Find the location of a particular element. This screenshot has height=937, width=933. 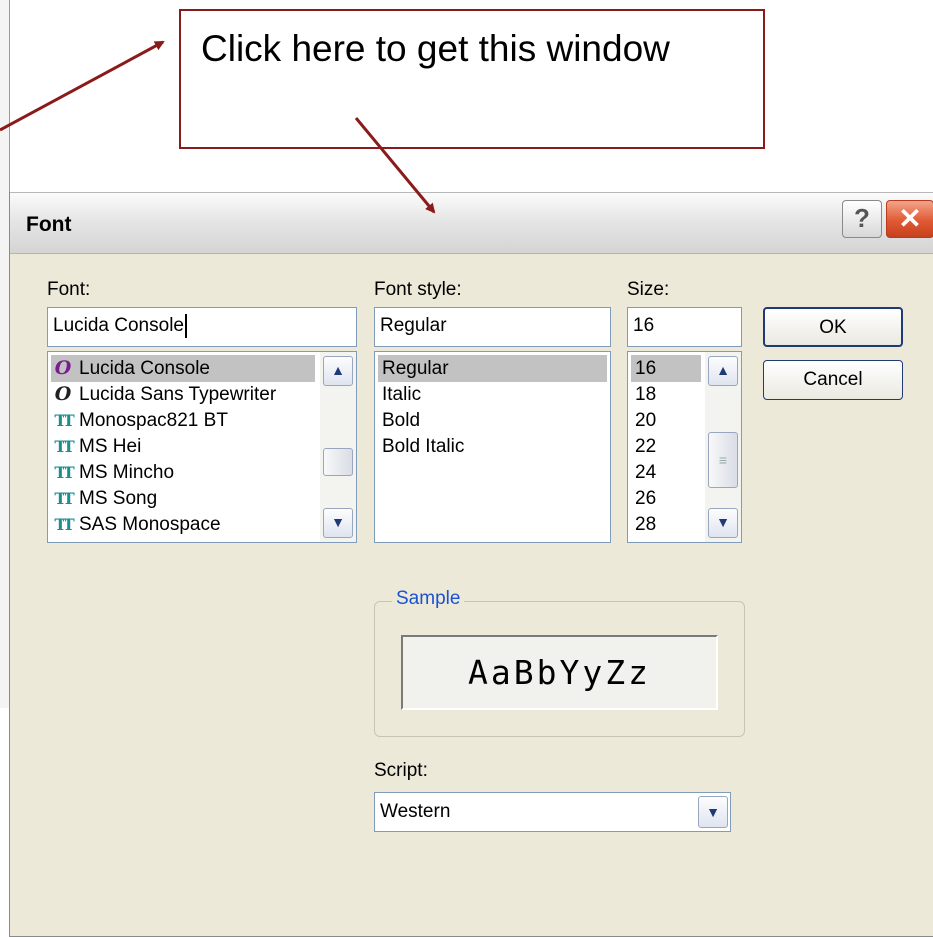

font-list-item: TT SAS Monospace is located at coordinates (183, 524).